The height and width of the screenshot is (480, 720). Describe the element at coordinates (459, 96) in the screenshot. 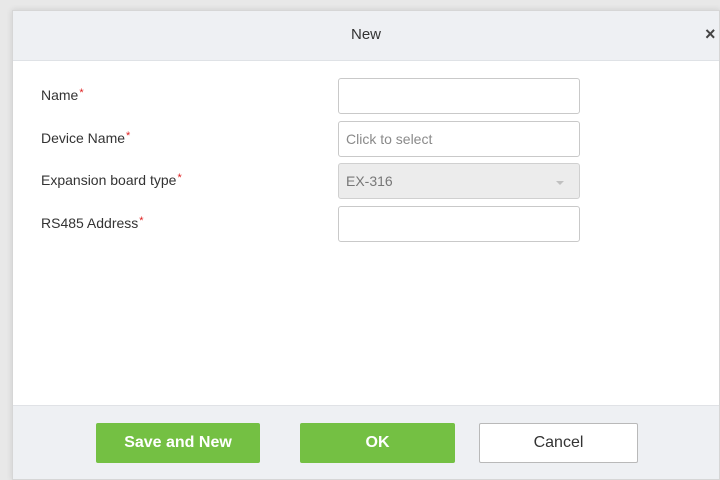

I see `name-input` at that location.